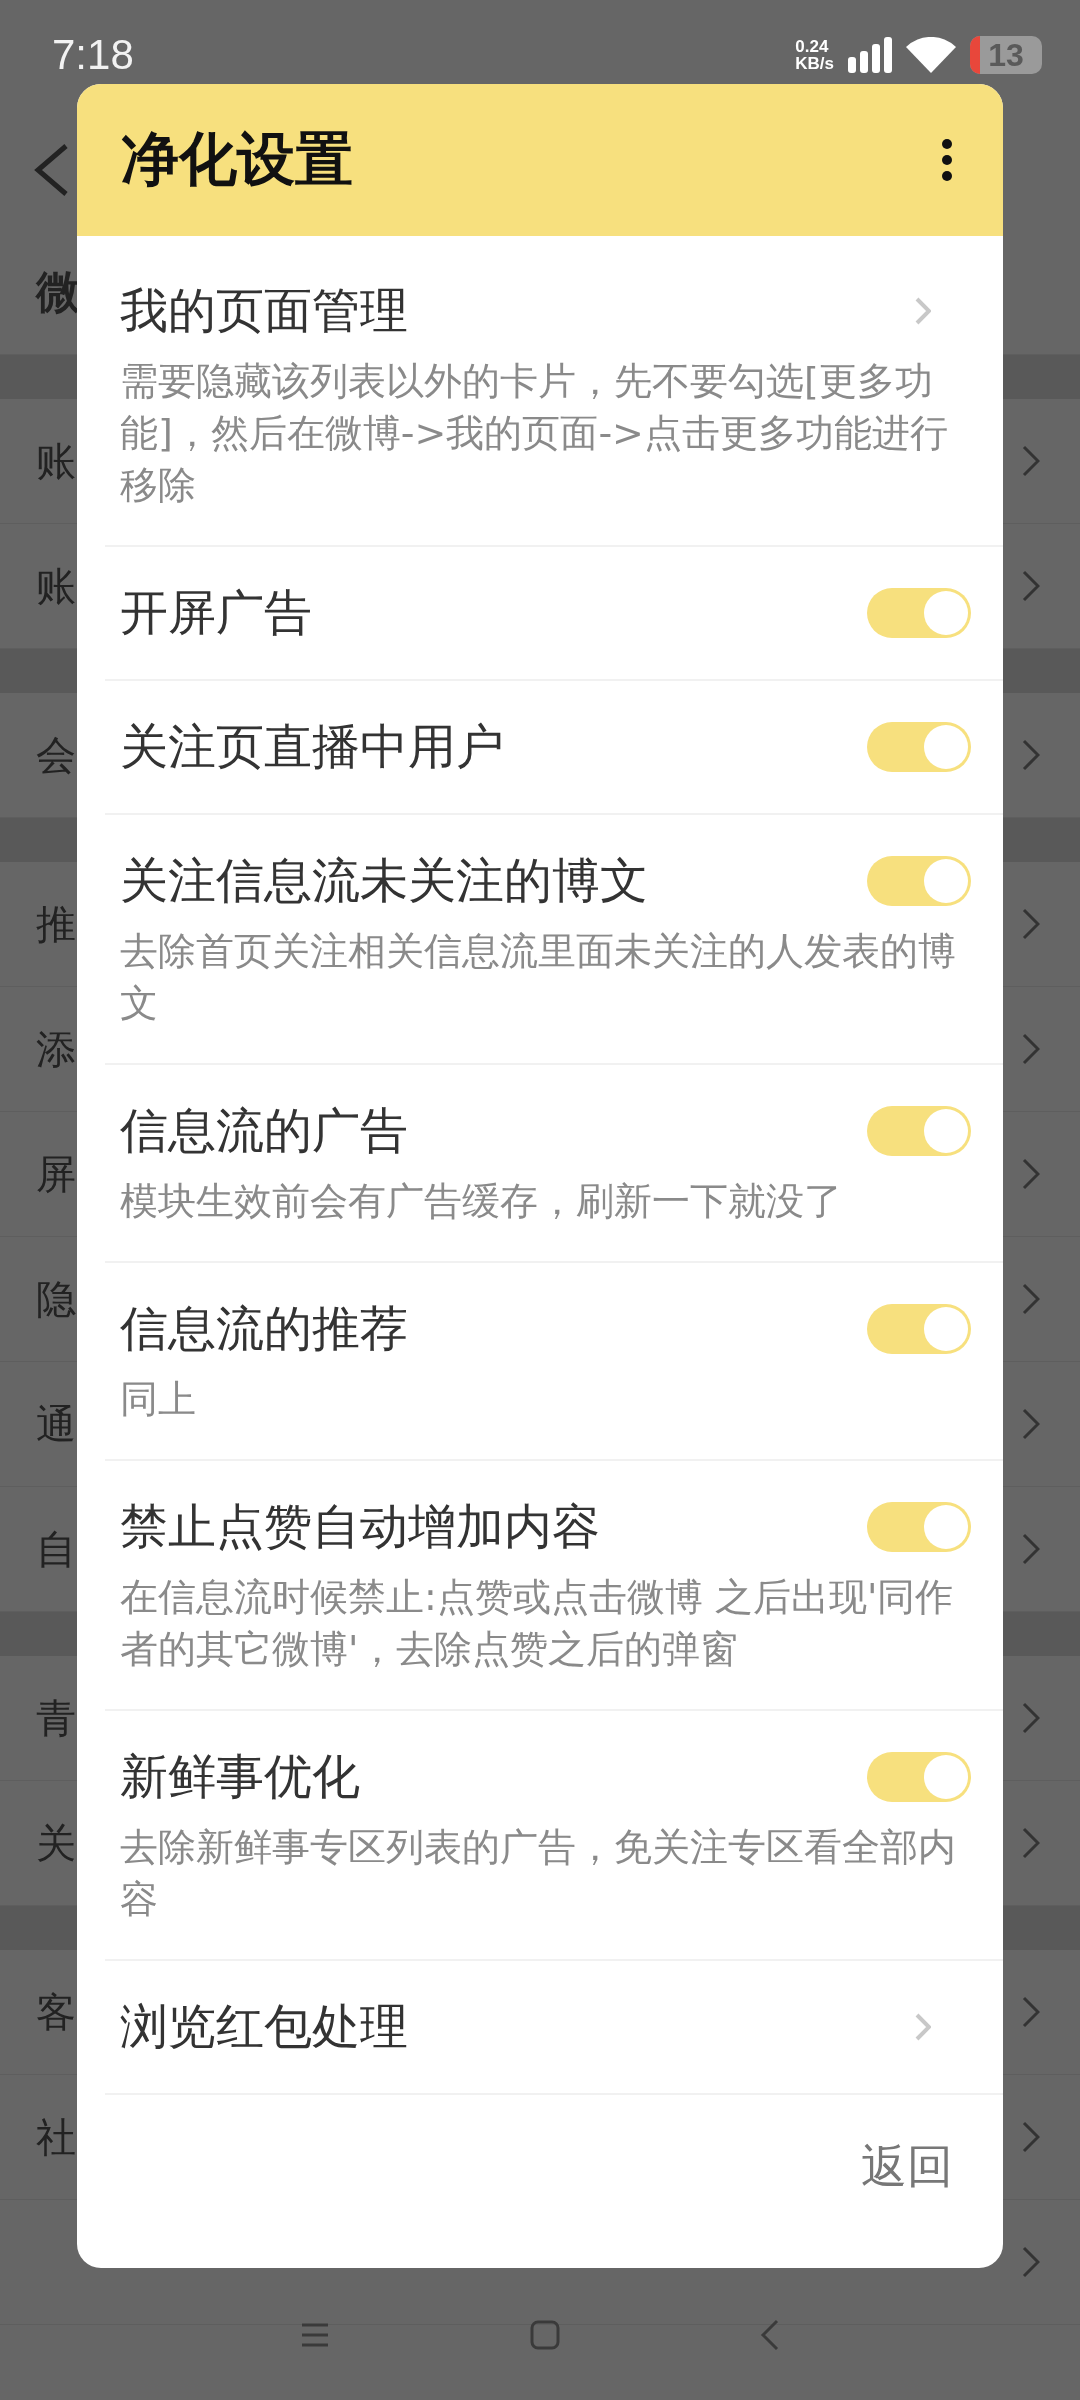 The image size is (1080, 2400). What do you see at coordinates (534, 433) in the screenshot?
I see `setting-description: 需要隐藏该列表以外的卡片，先不要勾选[更多功能]，然后在微博->我的页面->点击更多功能进行移除` at bounding box center [534, 433].